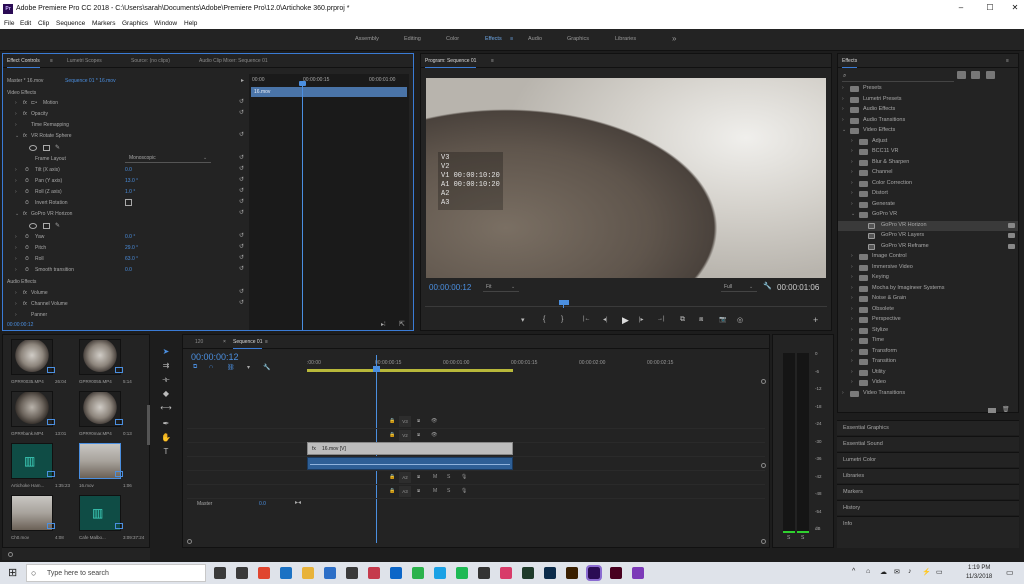 The width and height of the screenshot is (1024, 584). Describe the element at coordinates (961, 9) in the screenshot. I see `minimize-button: ‒` at that location.